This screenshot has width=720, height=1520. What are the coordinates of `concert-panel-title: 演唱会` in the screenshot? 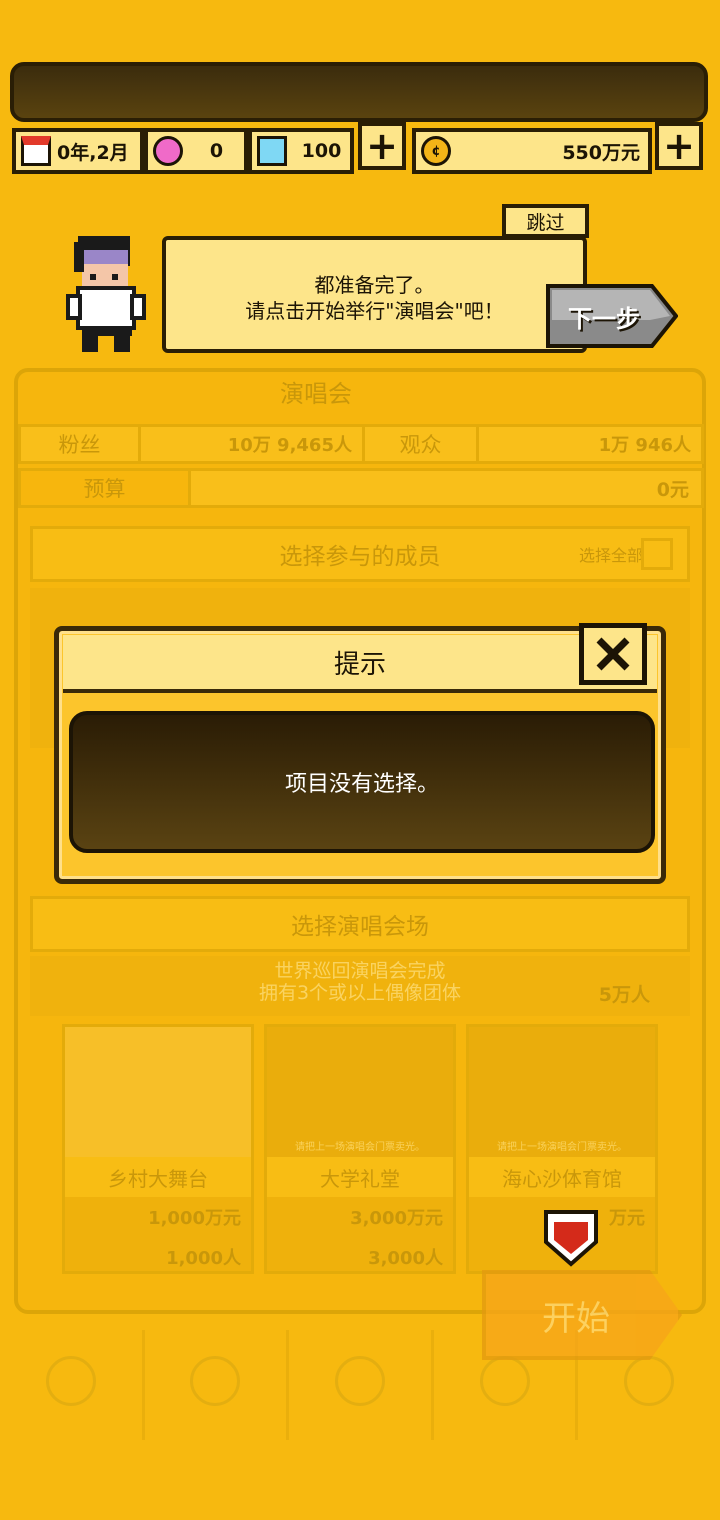 It's located at (316, 394).